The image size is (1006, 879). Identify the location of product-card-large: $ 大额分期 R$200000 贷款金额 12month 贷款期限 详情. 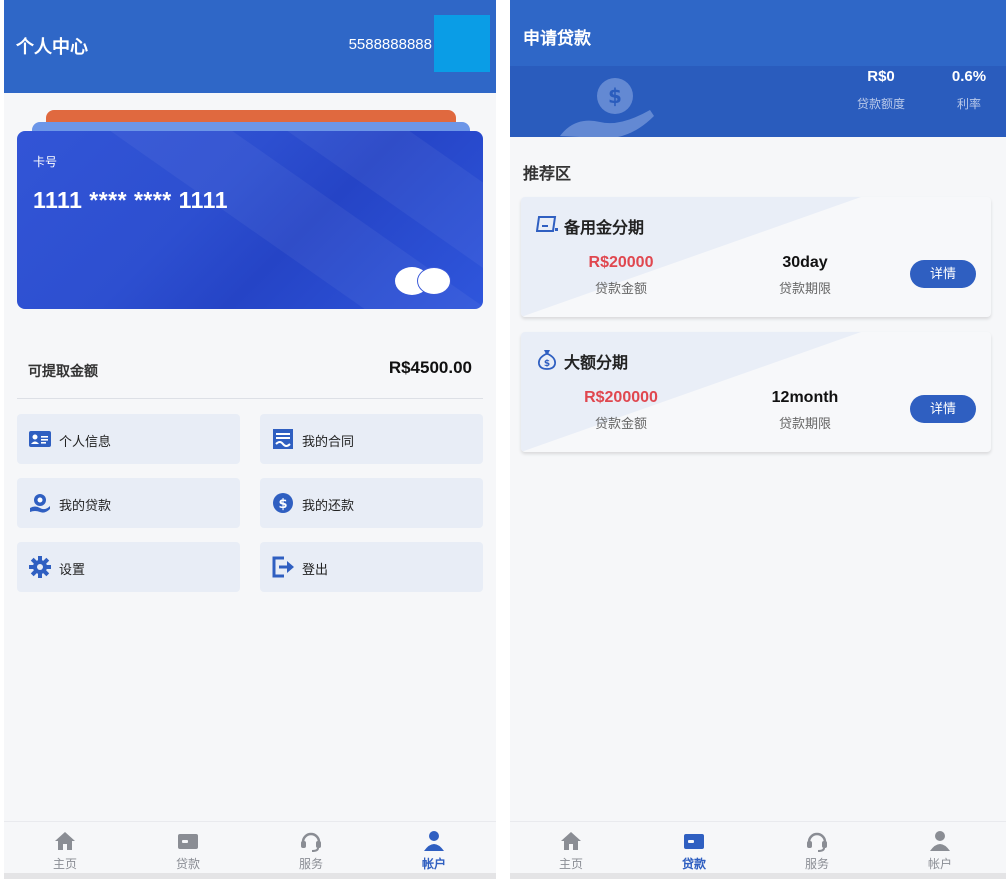
(756, 392).